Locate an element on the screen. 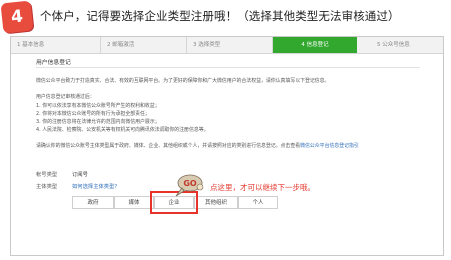  notice-item: 1. 你可以依法享有本微信公众账号所产生的权利和收益； is located at coordinates (98, 106).